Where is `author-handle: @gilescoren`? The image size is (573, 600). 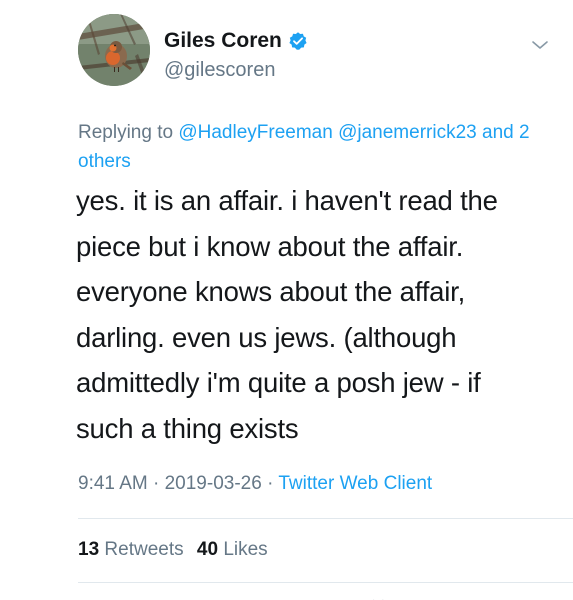
author-handle: @gilescoren is located at coordinates (236, 70).